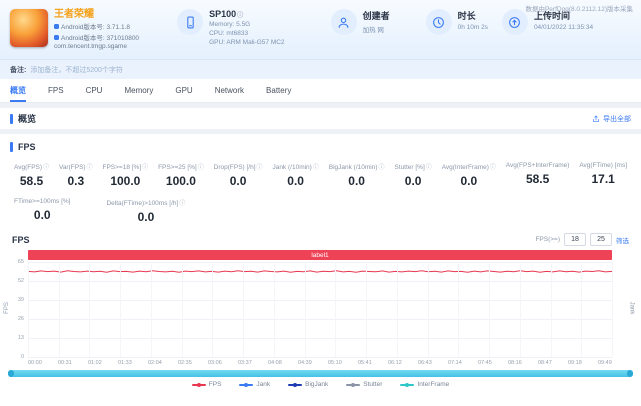 Image resolution: width=641 pixels, height=406 pixels. What do you see at coordinates (373, 384) in the screenshot?
I see `legend-label: Stutter` at bounding box center [373, 384].